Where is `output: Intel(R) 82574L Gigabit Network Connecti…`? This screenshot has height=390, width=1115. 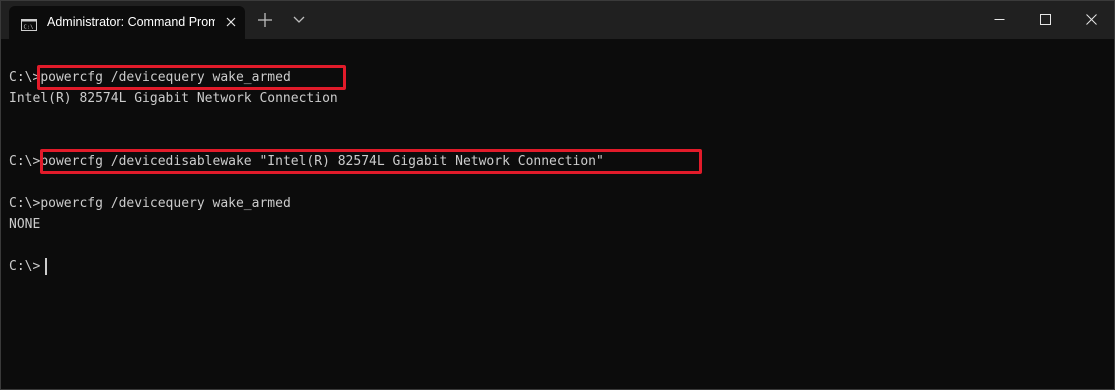
output: Intel(R) 82574L Gigabit Network Connecti… is located at coordinates (173, 98).